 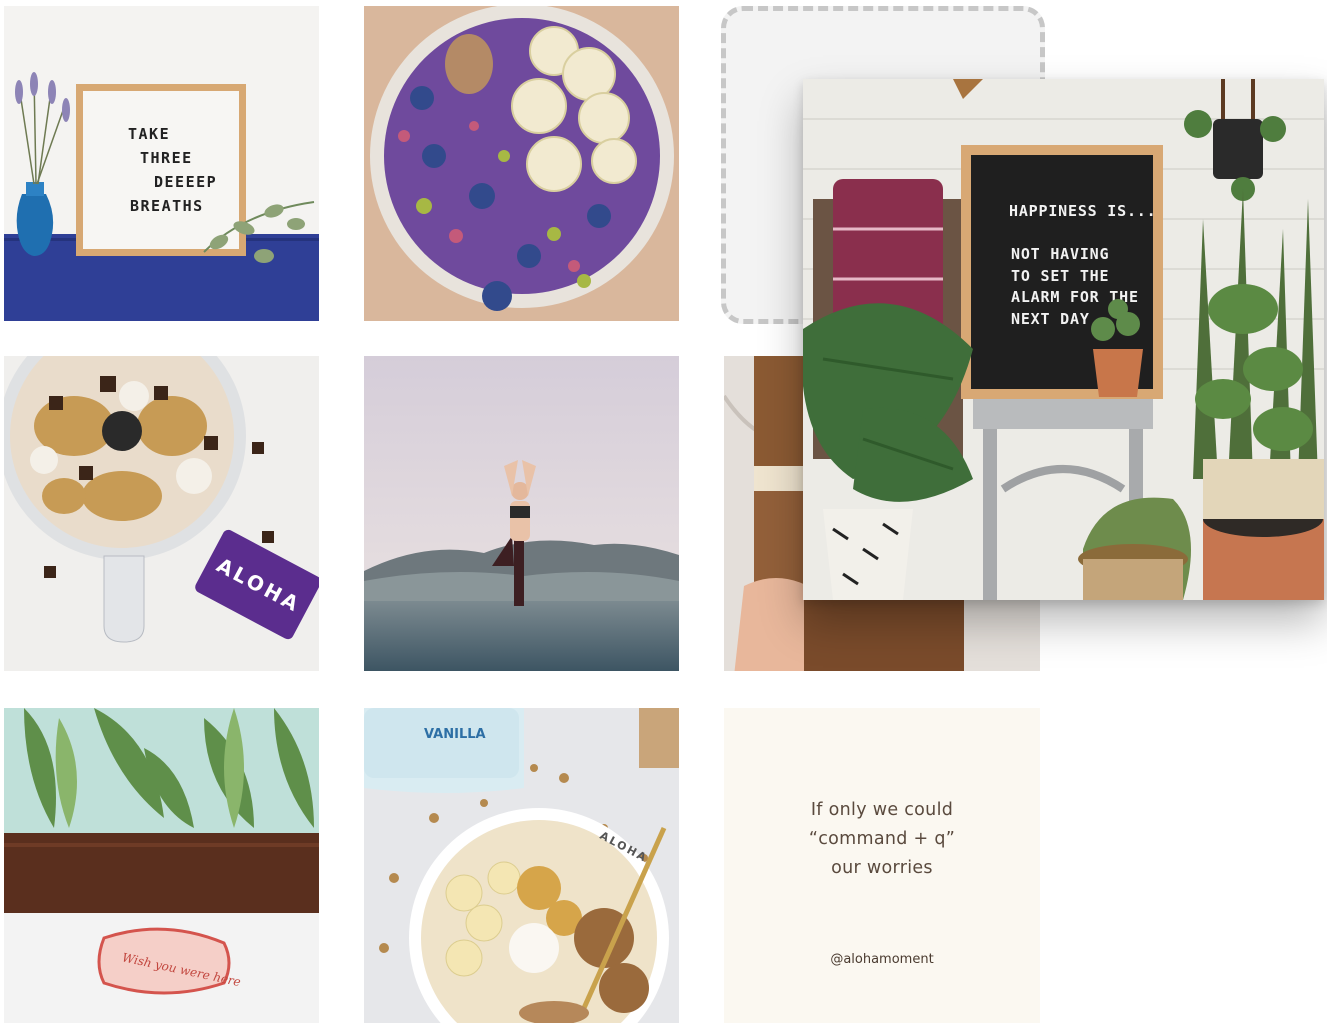 I want to click on letterboard-line-1: TAKE, so click(x=149, y=134).